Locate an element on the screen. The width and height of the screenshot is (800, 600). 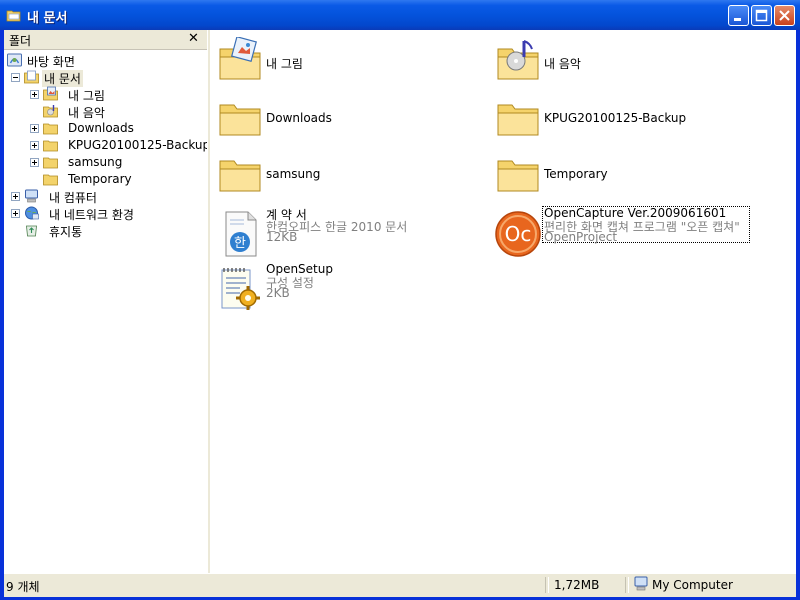
maximize-button is located at coordinates (761, 15).